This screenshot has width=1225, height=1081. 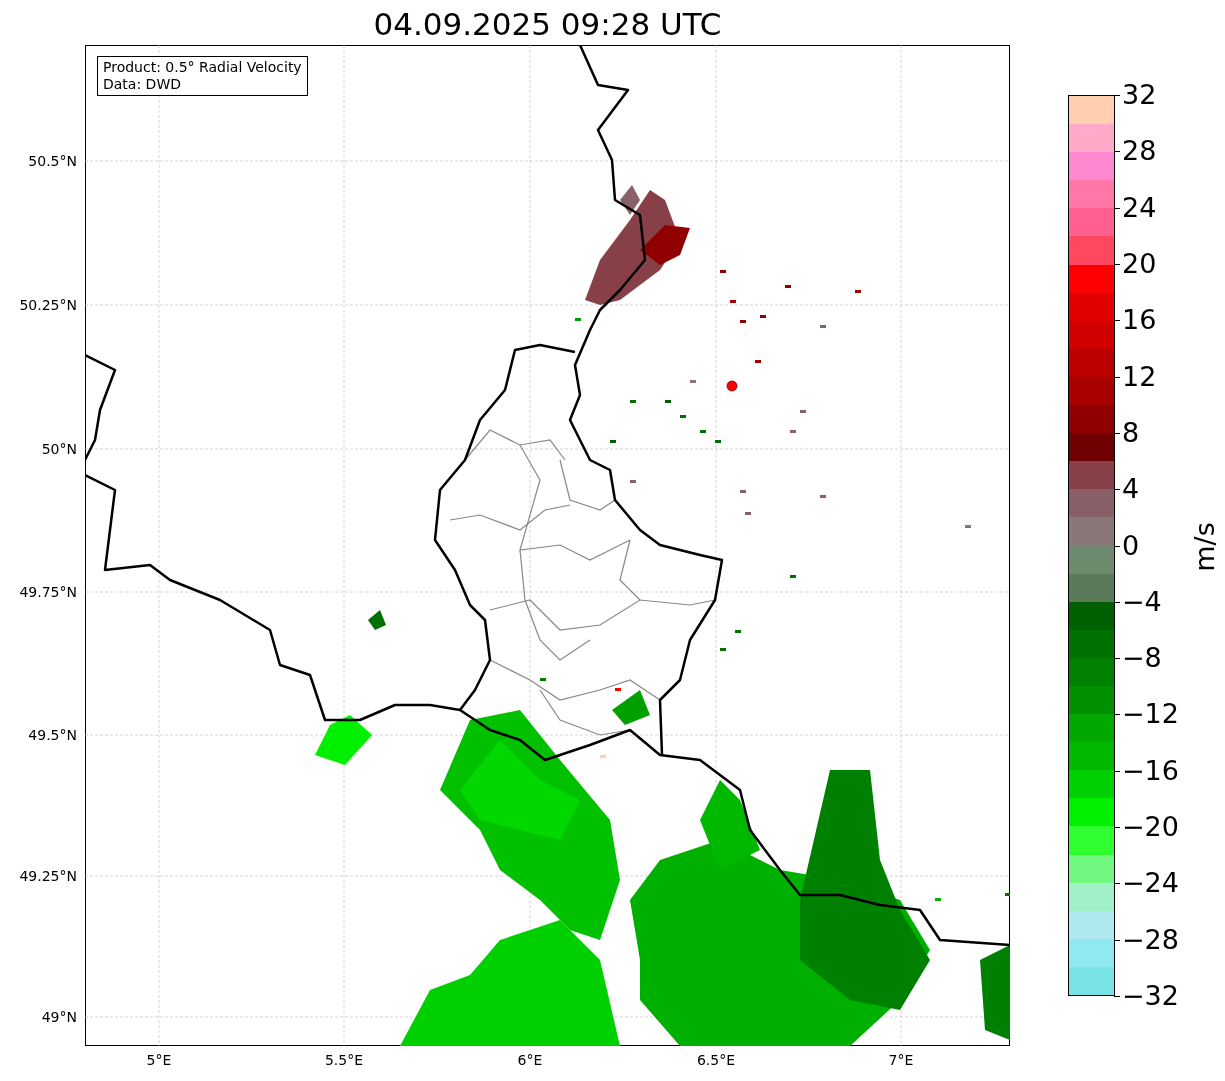 What do you see at coordinates (1139, 320) in the screenshot?
I see `colorbar-tick-label: 16` at bounding box center [1139, 320].